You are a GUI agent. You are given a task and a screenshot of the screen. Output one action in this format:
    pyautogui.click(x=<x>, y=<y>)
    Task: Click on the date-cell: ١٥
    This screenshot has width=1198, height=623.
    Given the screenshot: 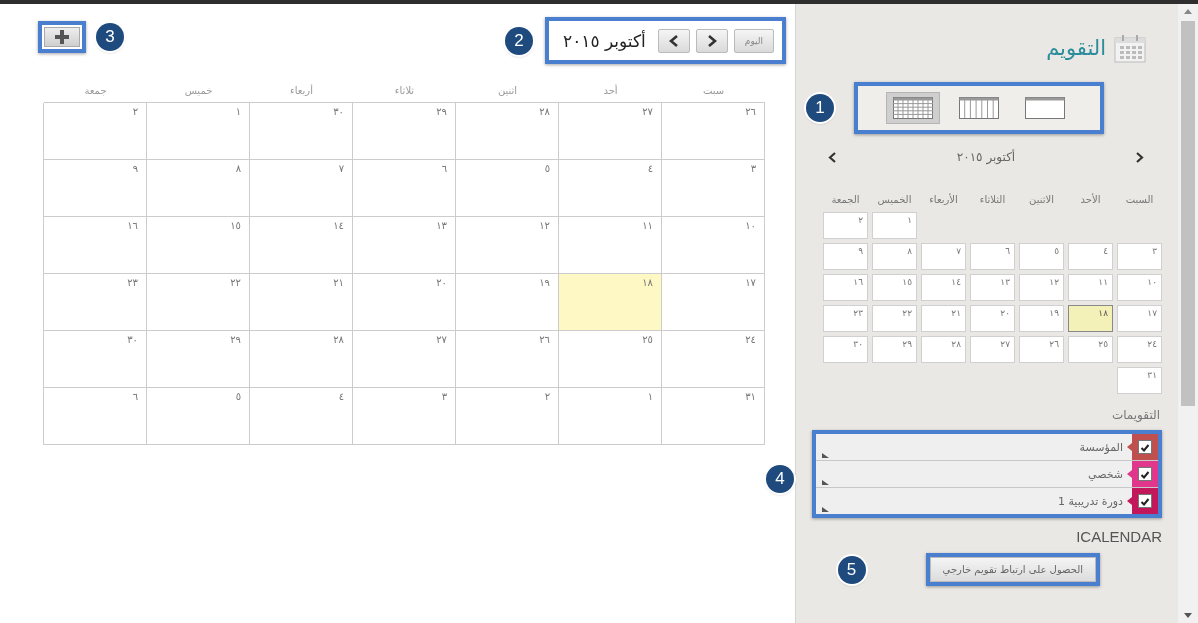 What is the action you would take?
    pyautogui.click(x=894, y=287)
    